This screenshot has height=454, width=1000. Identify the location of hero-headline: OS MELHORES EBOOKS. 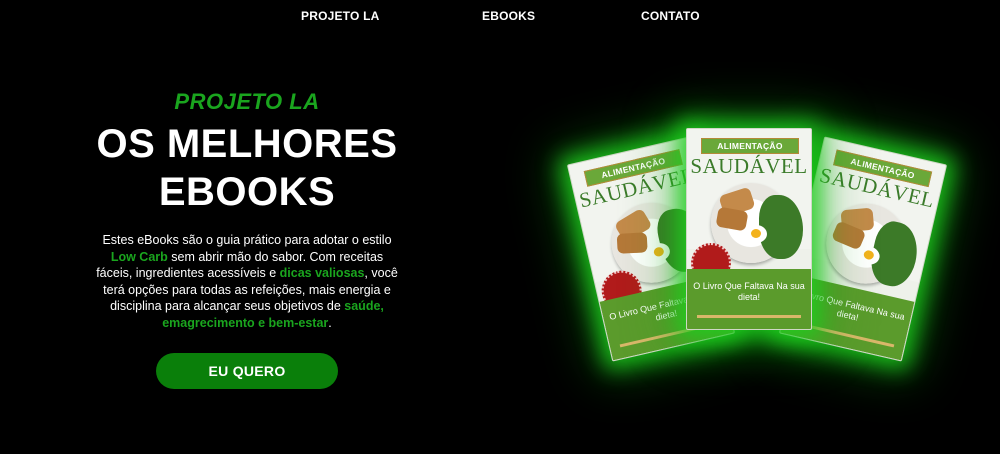
(247, 168).